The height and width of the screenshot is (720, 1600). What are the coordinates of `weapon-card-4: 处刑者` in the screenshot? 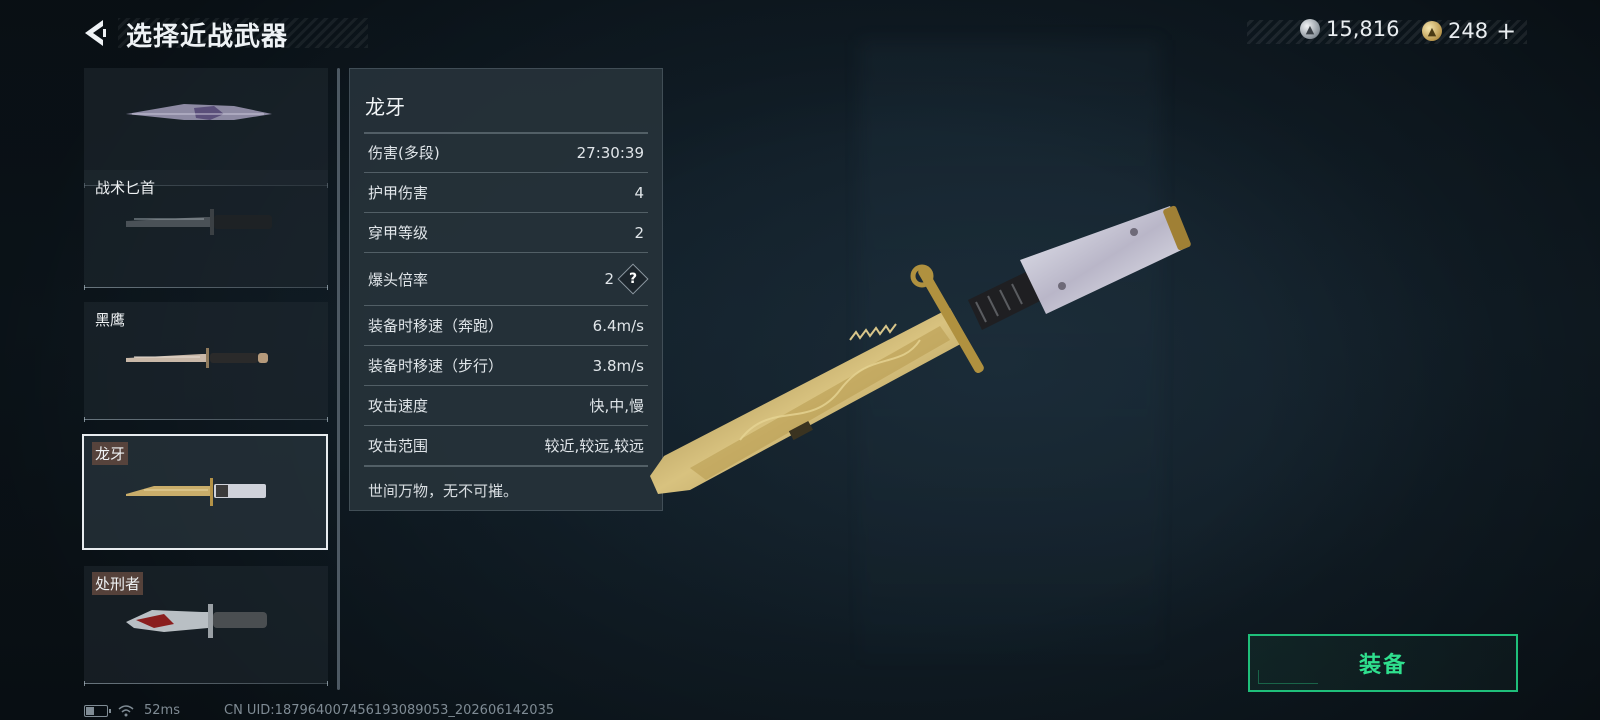 It's located at (206, 626).